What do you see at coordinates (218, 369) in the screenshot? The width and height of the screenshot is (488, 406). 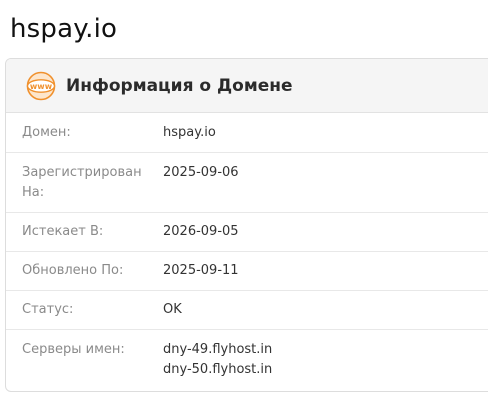 I see `nameserver-item: dny-50.flyhost.in` at bounding box center [218, 369].